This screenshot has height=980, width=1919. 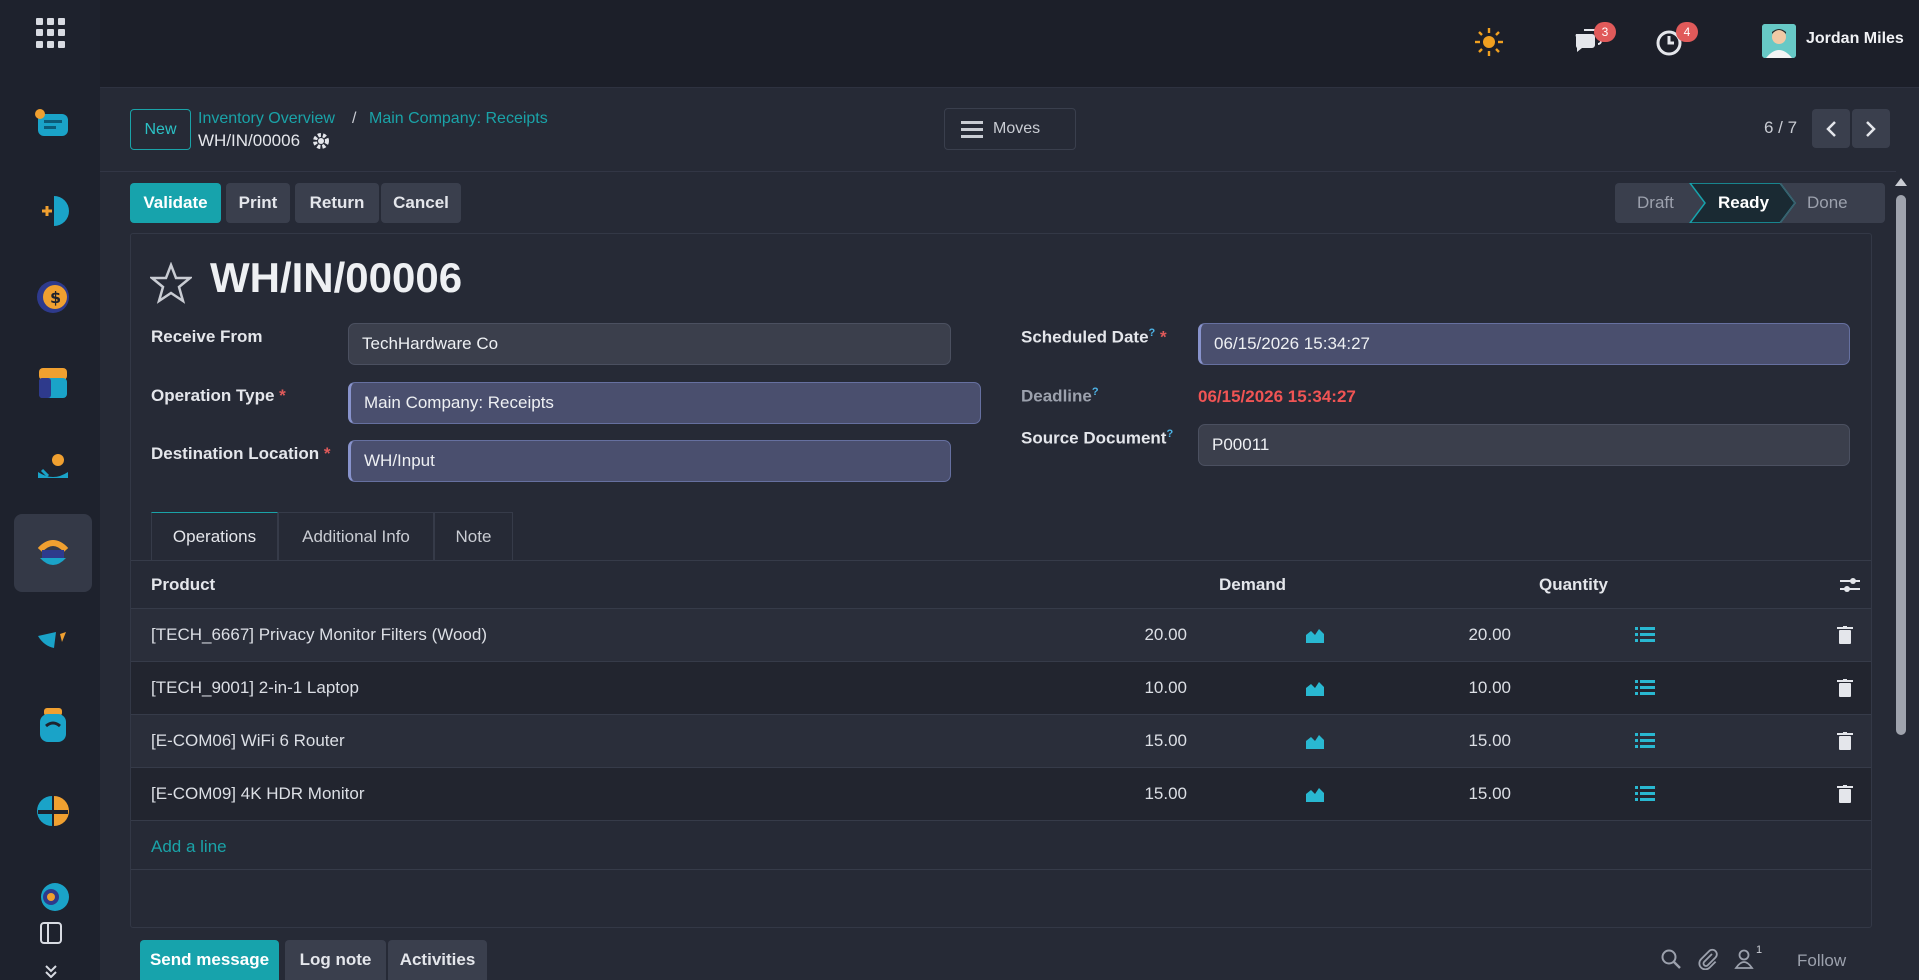 I want to click on app-delivery-icon, so click(x=53, y=469).